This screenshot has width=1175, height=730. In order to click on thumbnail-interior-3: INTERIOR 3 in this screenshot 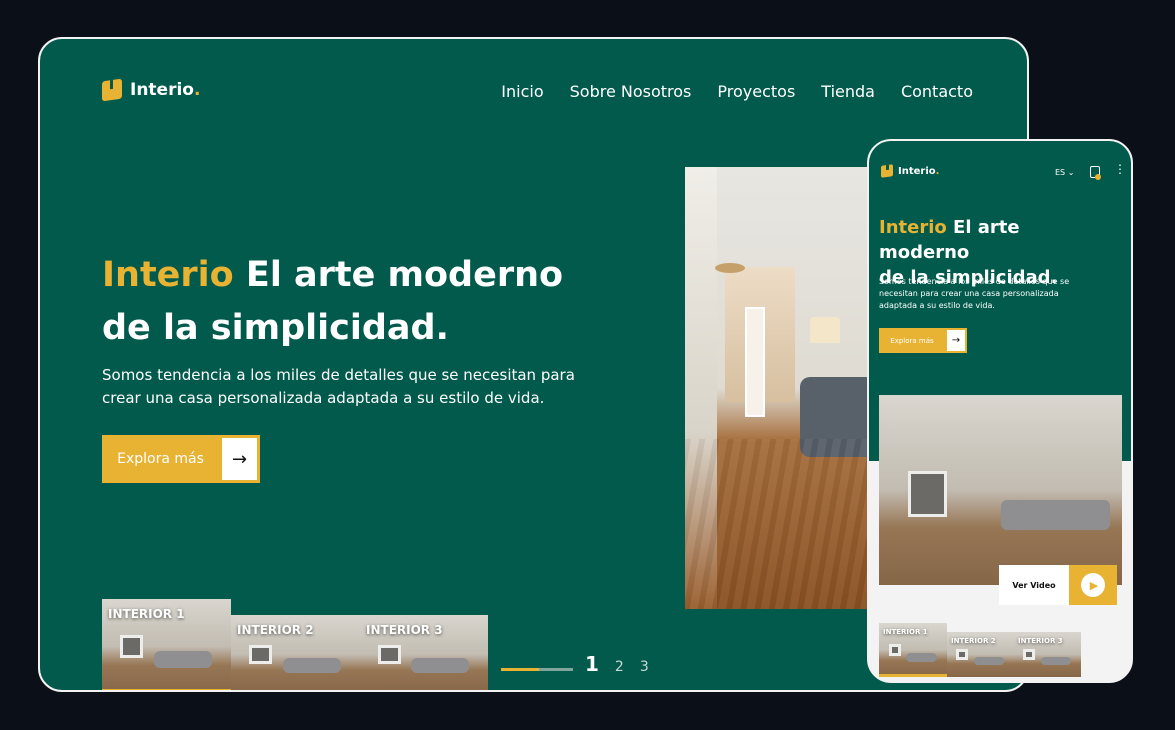, I will do `click(424, 652)`.